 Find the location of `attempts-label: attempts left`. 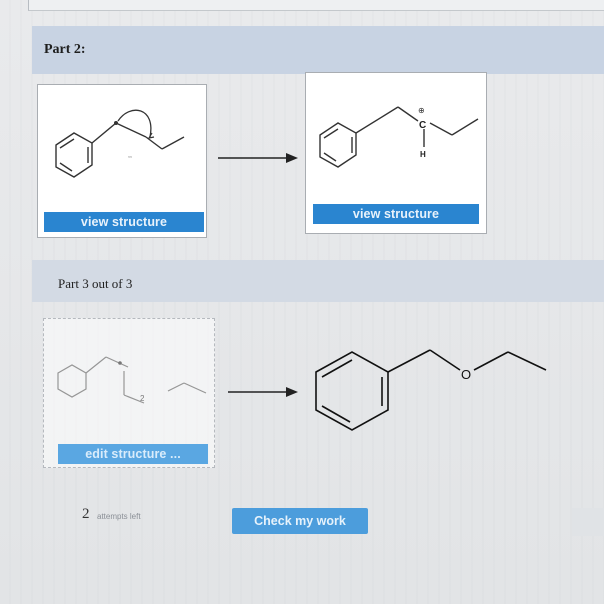

attempts-label: attempts left is located at coordinates (119, 516).